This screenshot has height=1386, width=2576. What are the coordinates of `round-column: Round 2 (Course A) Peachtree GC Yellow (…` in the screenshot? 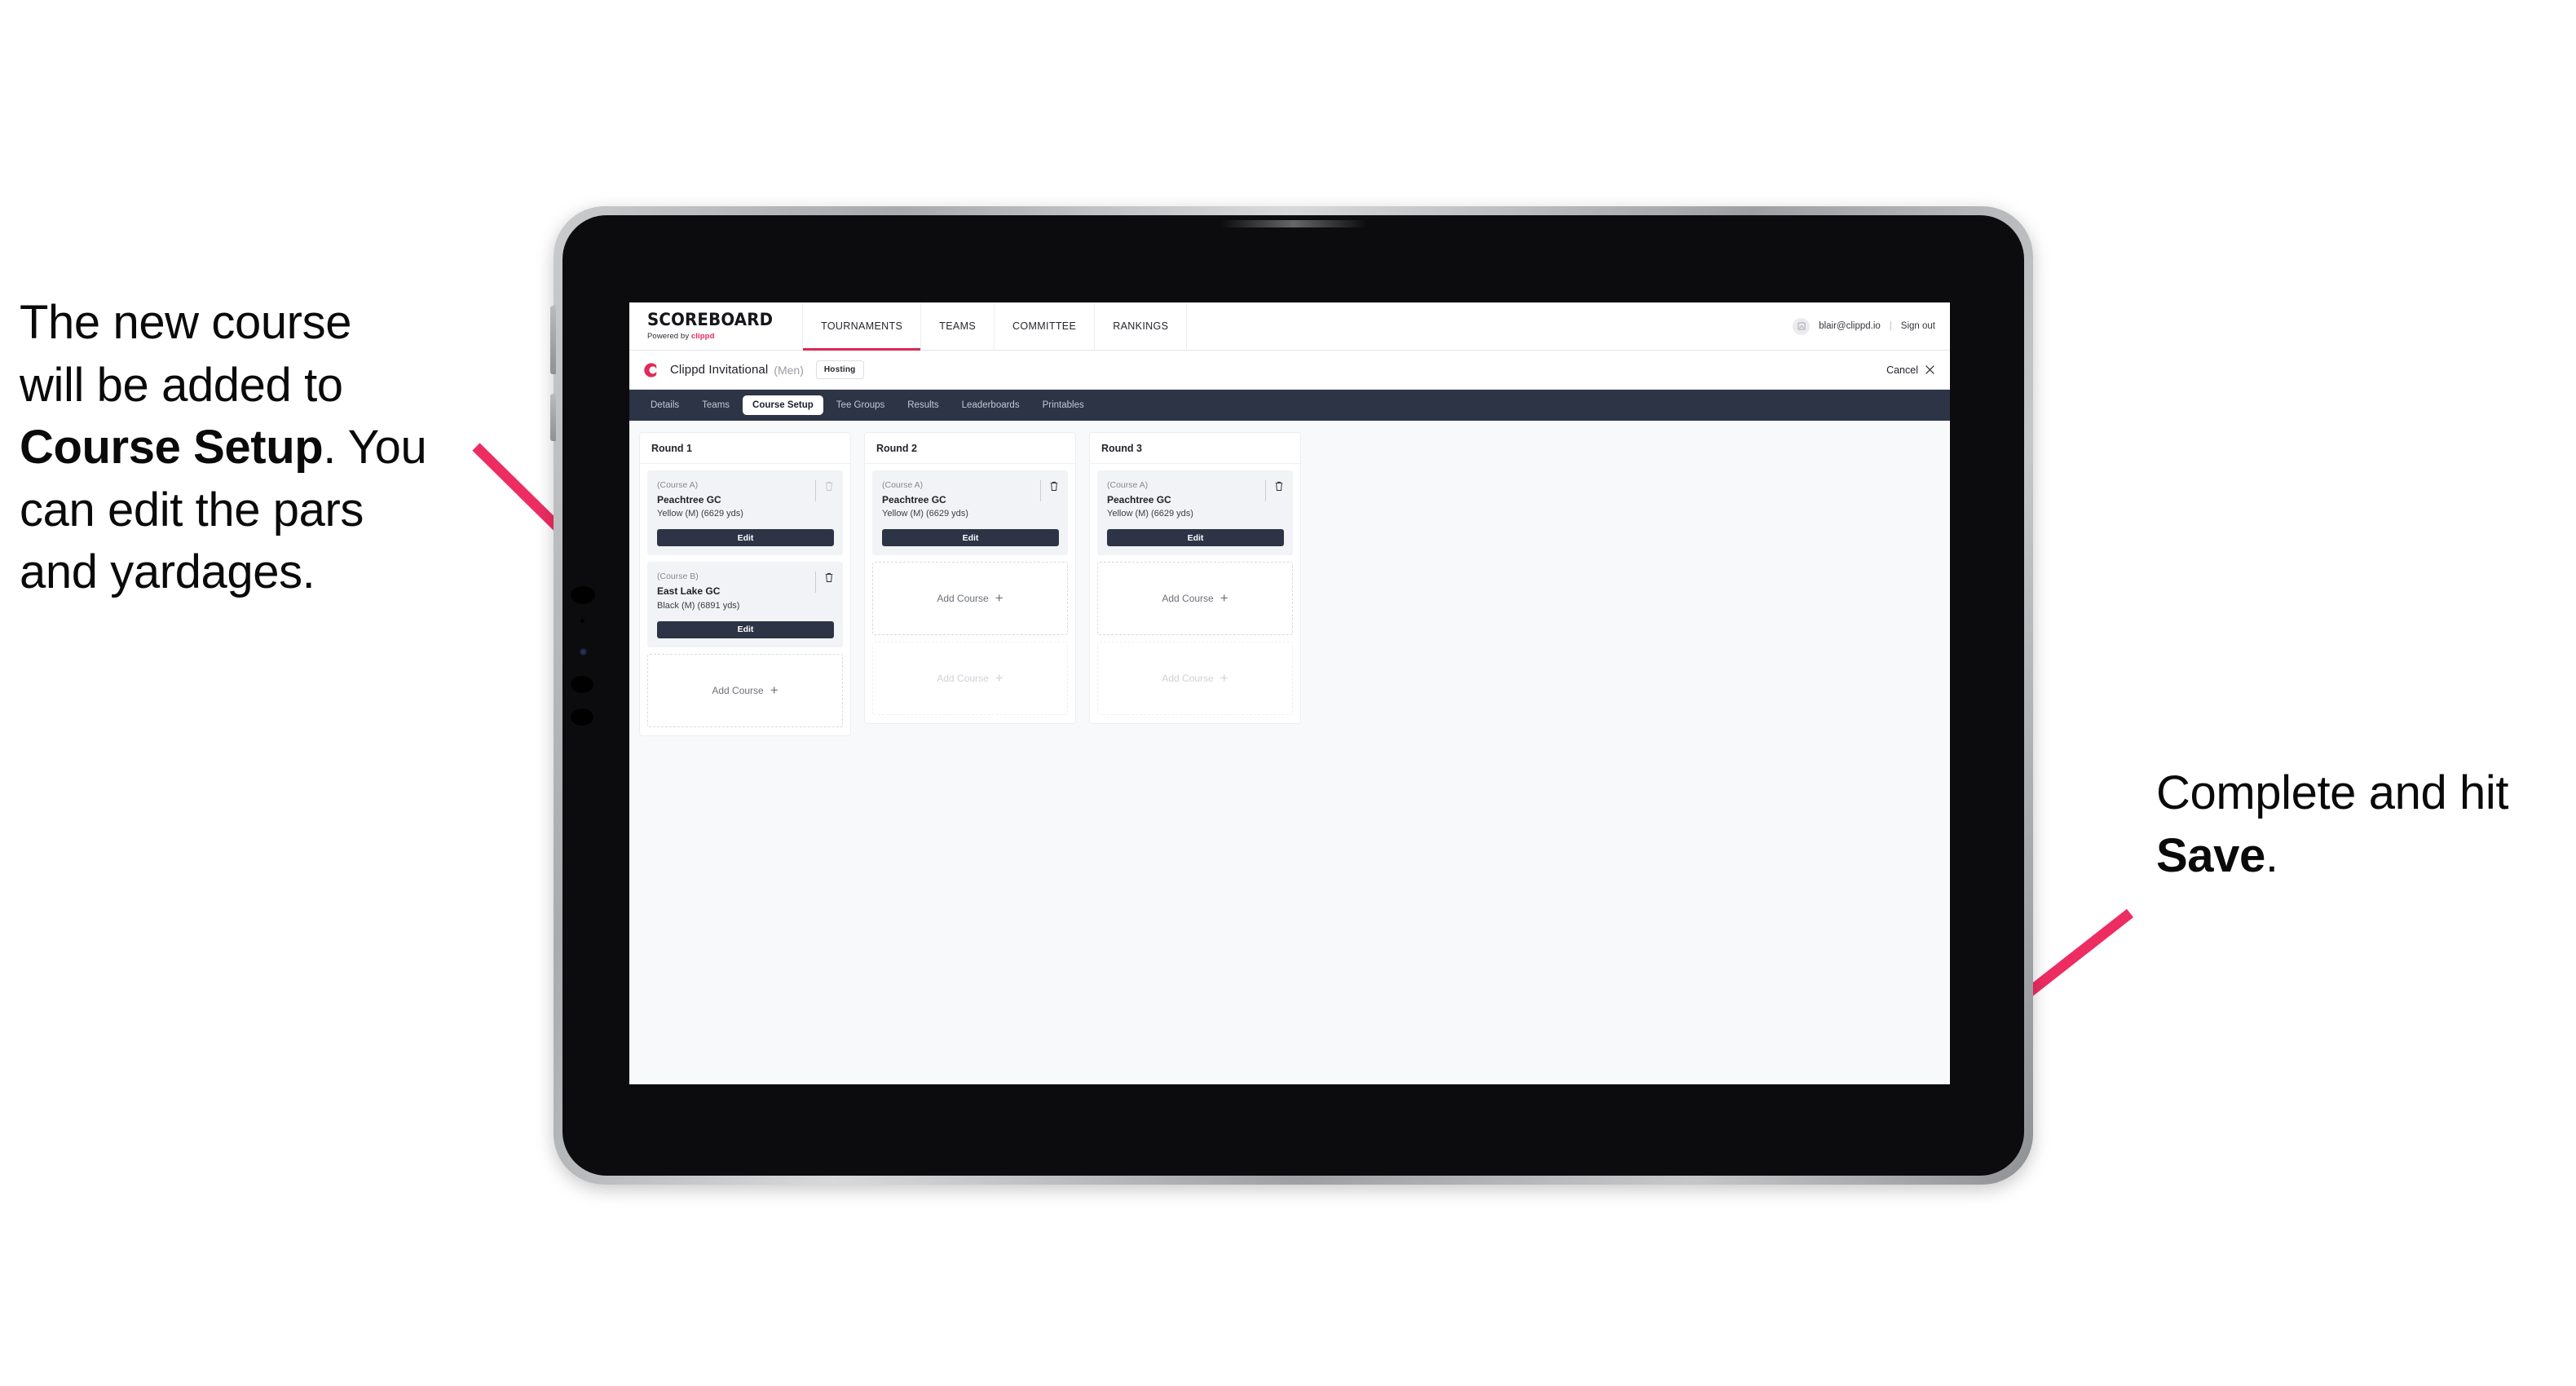 It's located at (970, 578).